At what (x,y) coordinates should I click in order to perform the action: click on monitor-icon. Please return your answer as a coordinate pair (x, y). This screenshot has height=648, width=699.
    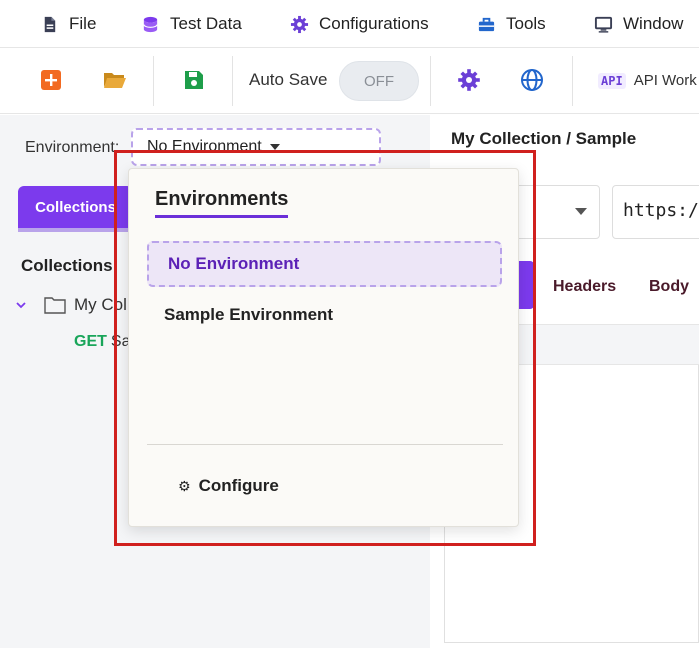
    Looking at the image, I should click on (603, 24).